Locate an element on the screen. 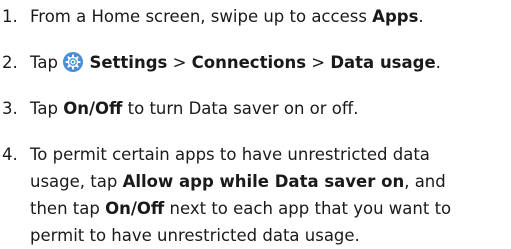 The width and height of the screenshot is (511, 249). settings-gear-icon is located at coordinates (73, 62).